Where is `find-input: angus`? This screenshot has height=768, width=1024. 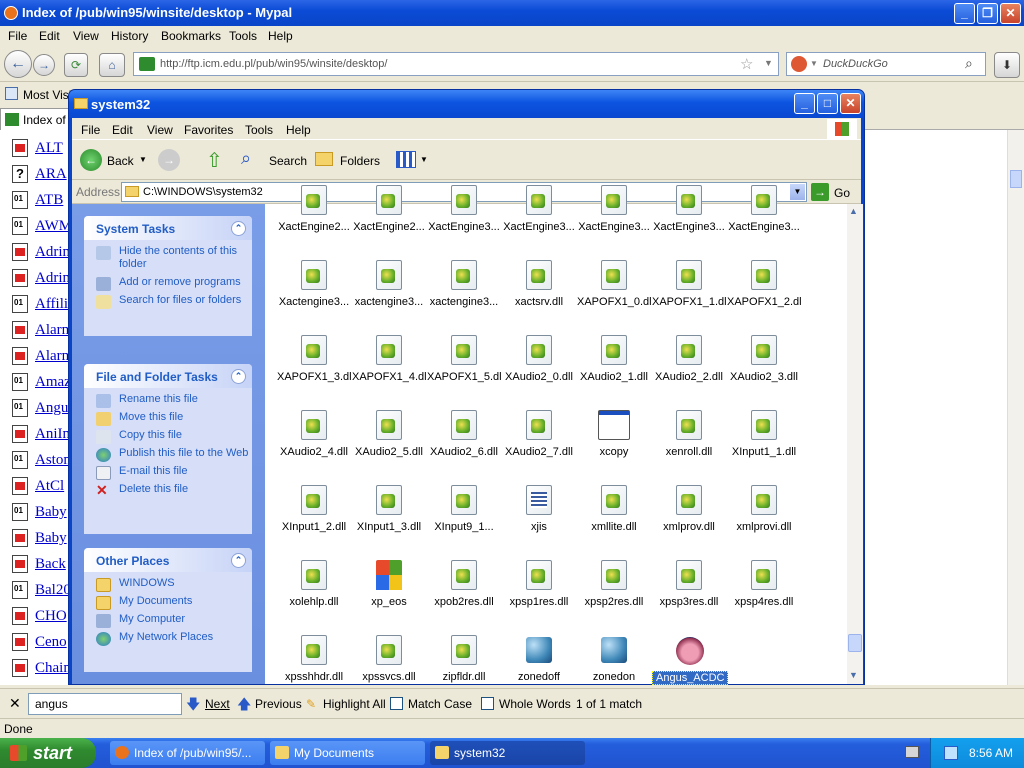
find-input: angus is located at coordinates (105, 704).